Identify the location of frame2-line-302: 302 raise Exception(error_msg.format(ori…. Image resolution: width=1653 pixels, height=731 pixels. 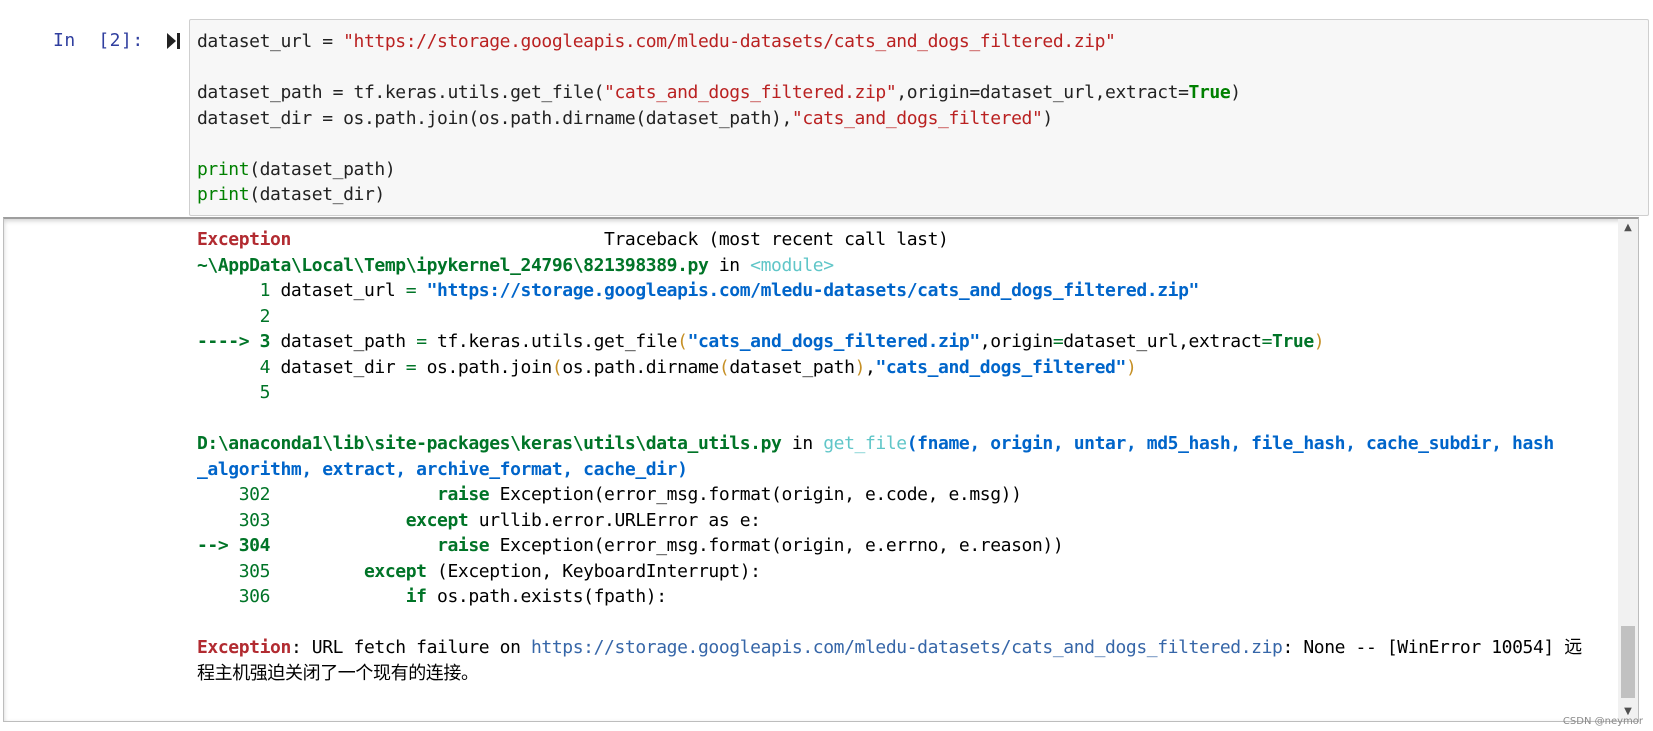
(630, 494).